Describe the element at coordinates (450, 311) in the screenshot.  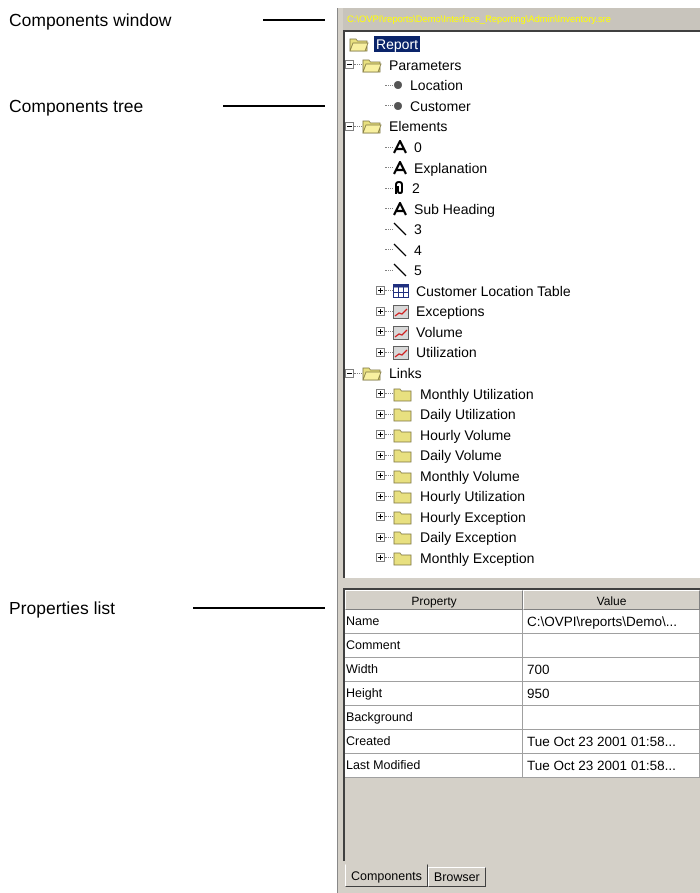
I see `tree-item: Exceptions` at that location.